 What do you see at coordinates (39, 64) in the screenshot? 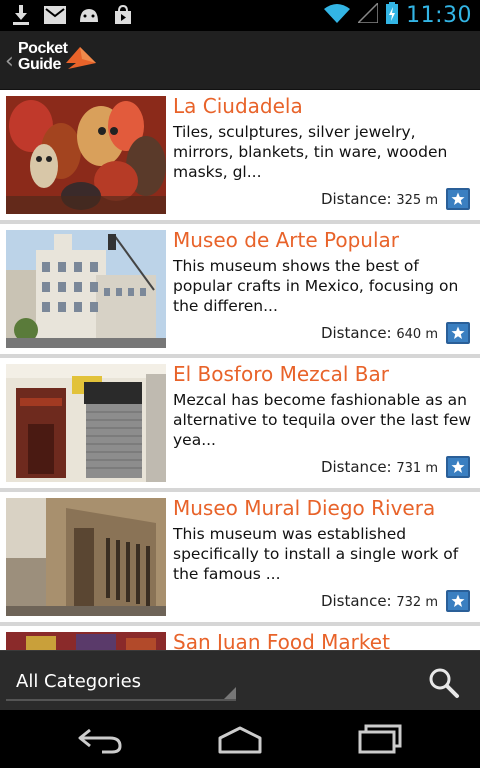
I see `logo-line2: Guide` at bounding box center [39, 64].